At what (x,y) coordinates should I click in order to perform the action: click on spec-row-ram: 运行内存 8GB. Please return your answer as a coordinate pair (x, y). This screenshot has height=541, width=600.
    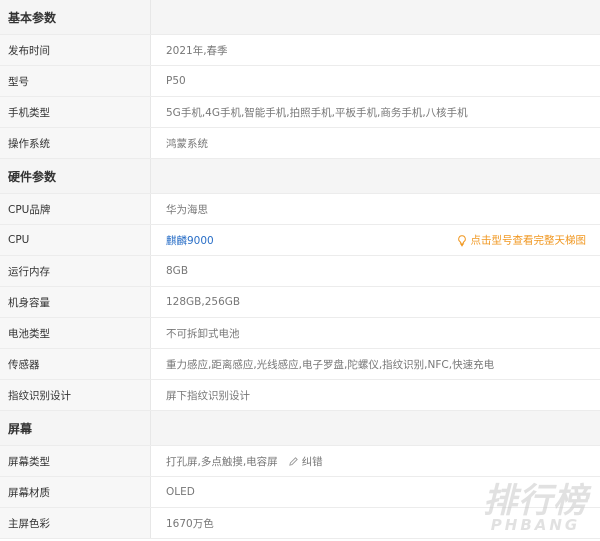
    Looking at the image, I should click on (300, 271).